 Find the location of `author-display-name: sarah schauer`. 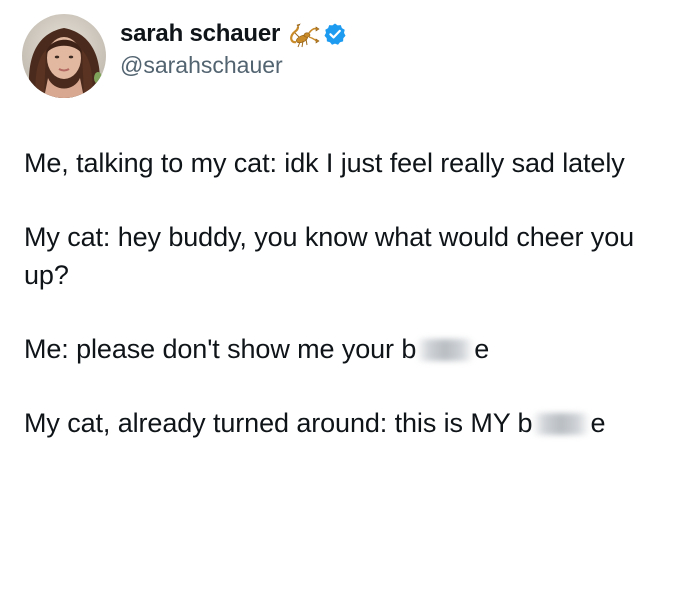

author-display-name: sarah schauer is located at coordinates (200, 34).